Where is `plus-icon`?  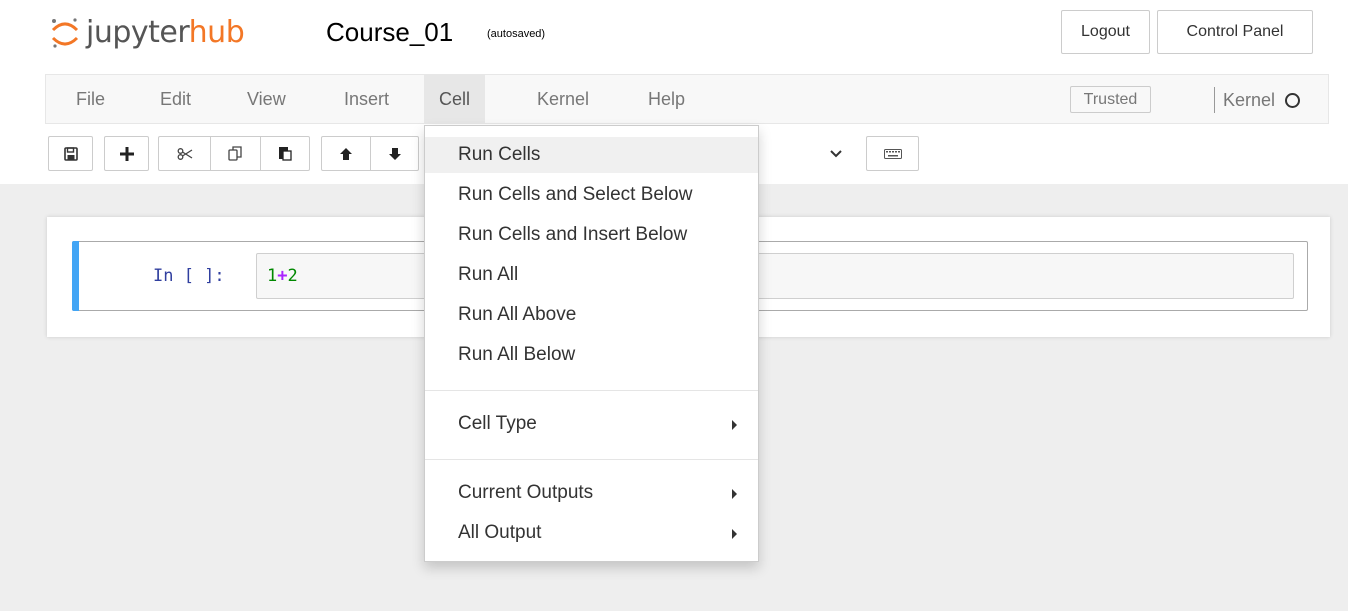 plus-icon is located at coordinates (126, 153).